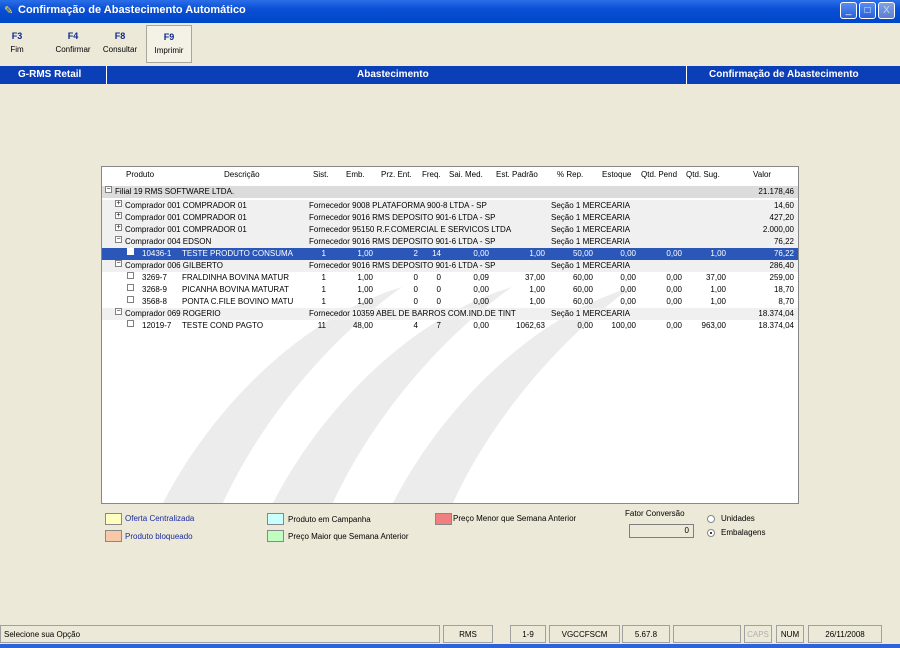  Describe the element at coordinates (235, 277) in the screenshot. I see `produto-descricao: FRALDINHA BOVINA MATUR` at that location.